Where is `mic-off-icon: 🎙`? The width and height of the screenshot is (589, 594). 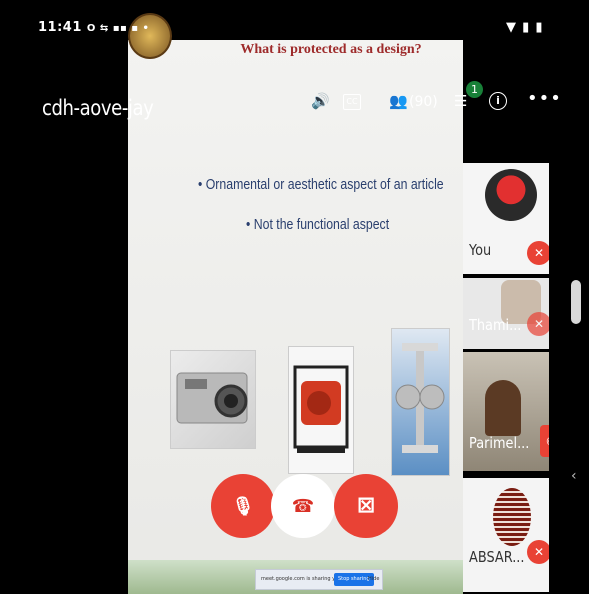 mic-off-icon: 🎙 is located at coordinates (243, 506).